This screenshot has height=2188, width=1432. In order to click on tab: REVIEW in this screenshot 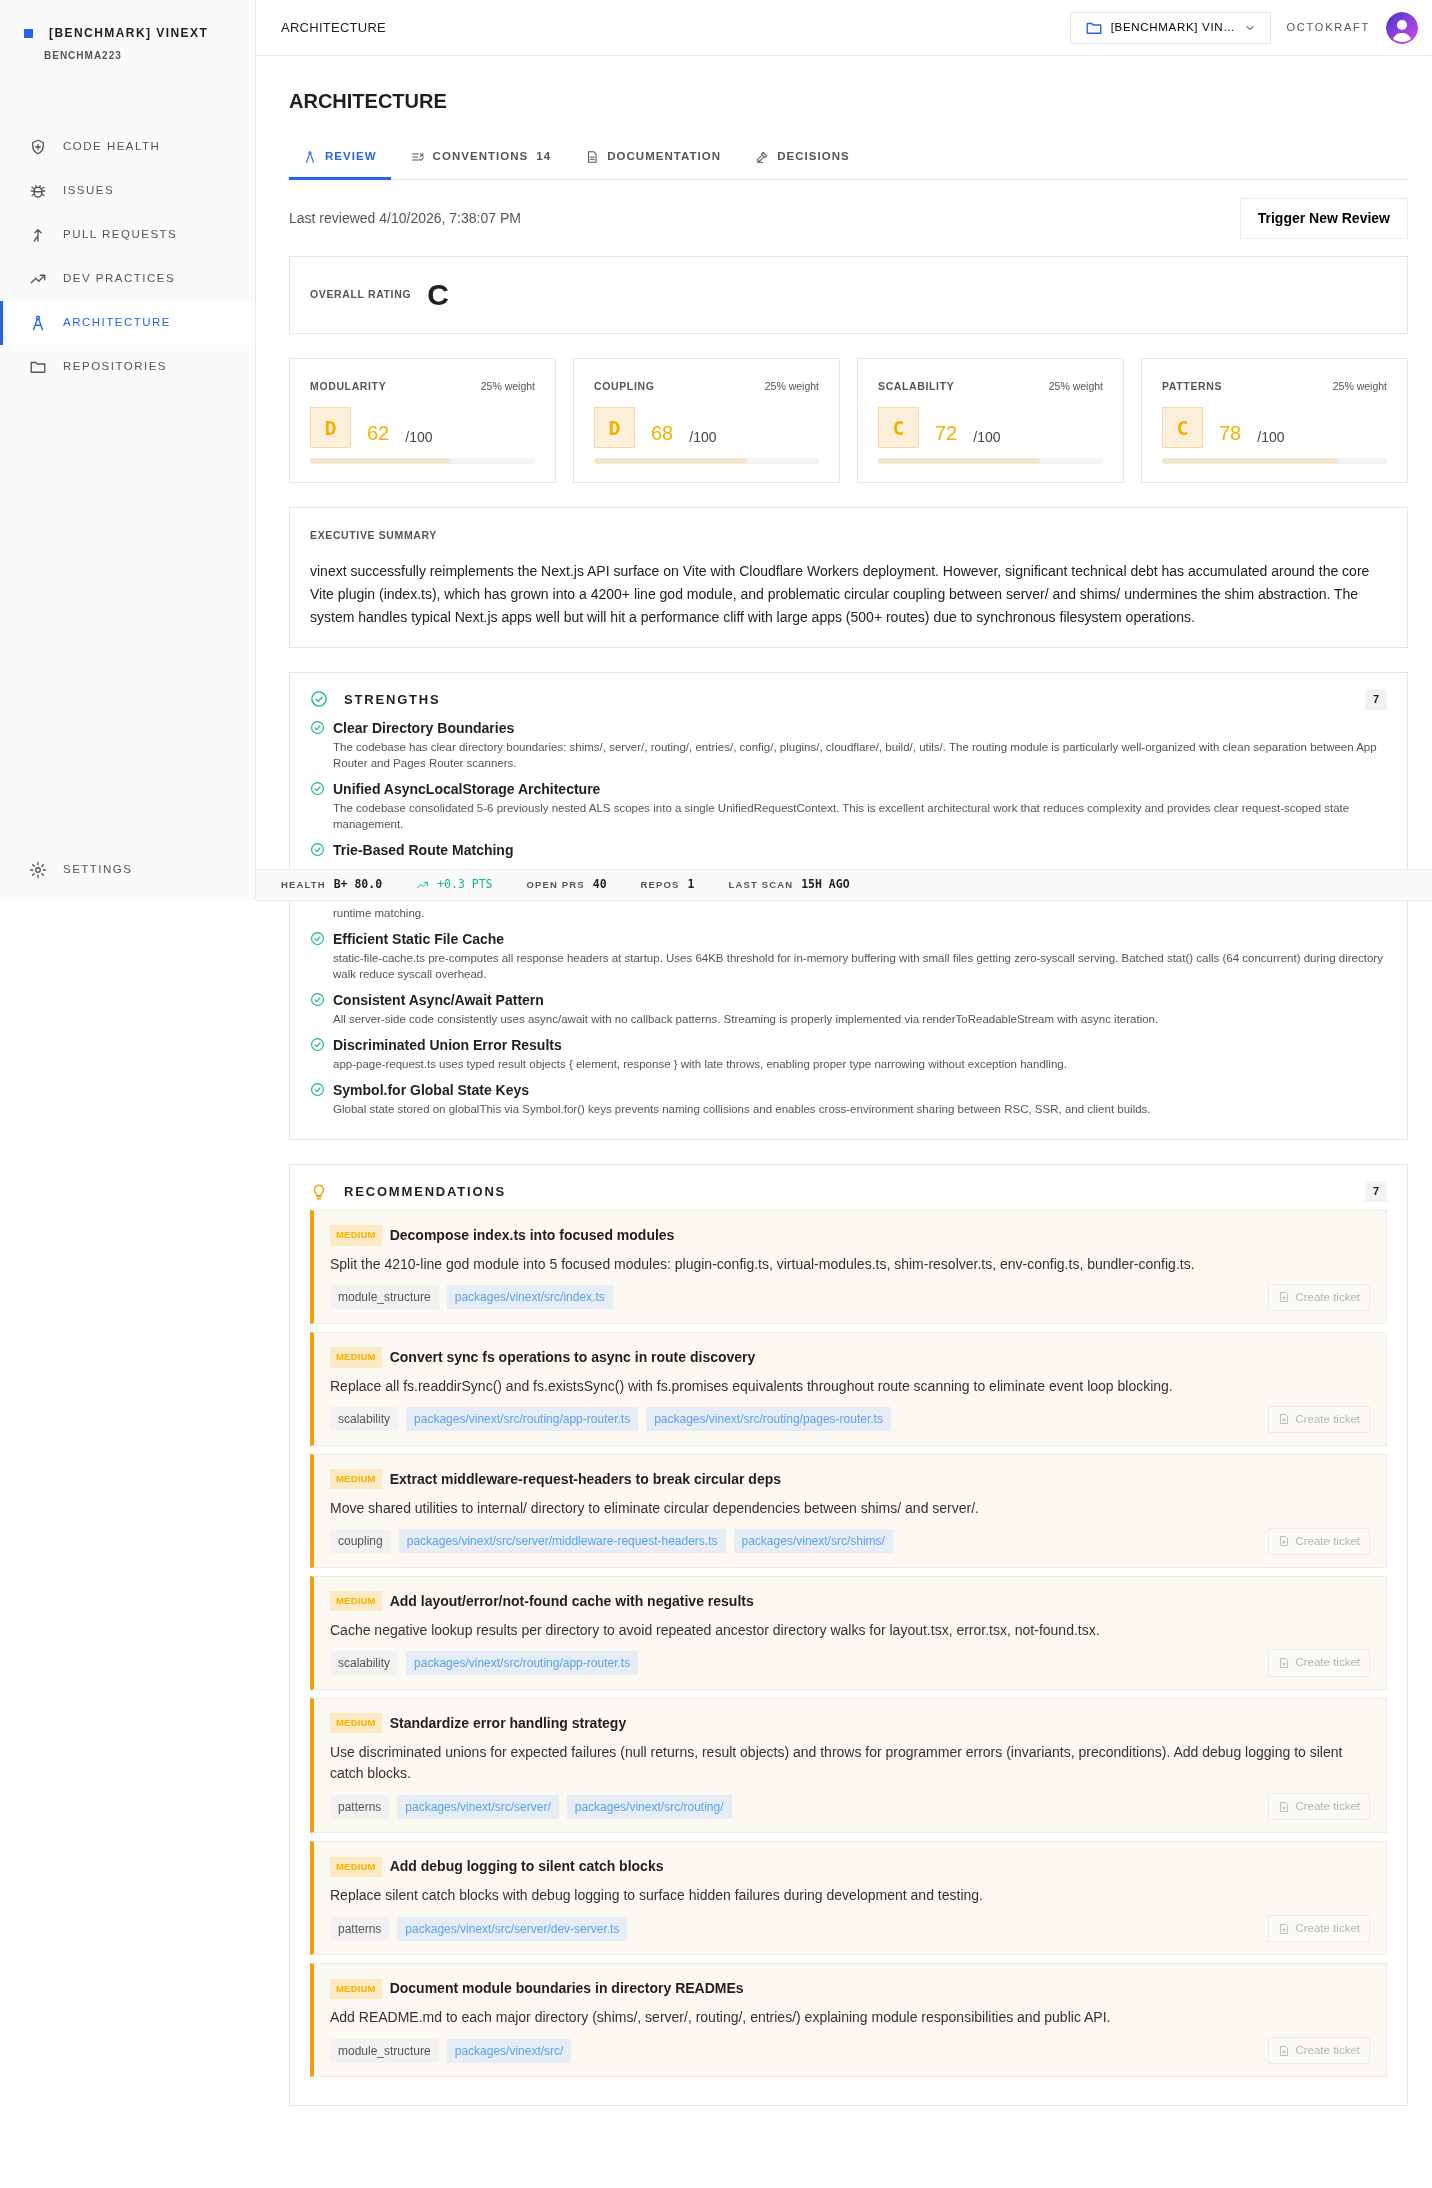, I will do `click(340, 160)`.